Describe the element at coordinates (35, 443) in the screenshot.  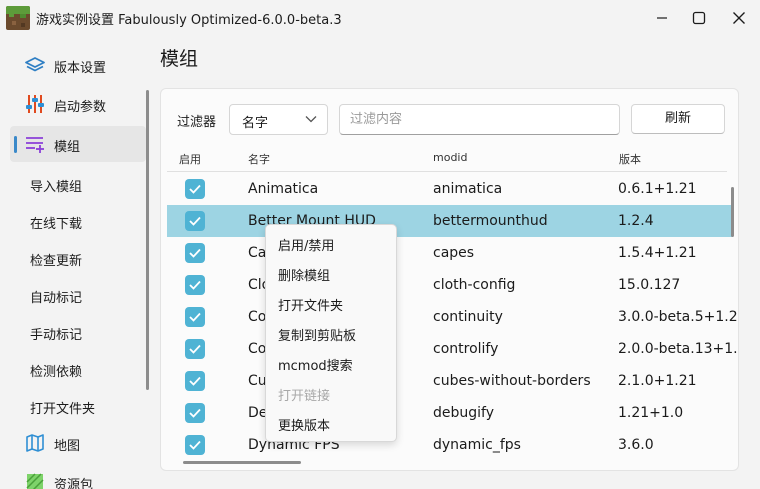
I see `map-icon` at that location.